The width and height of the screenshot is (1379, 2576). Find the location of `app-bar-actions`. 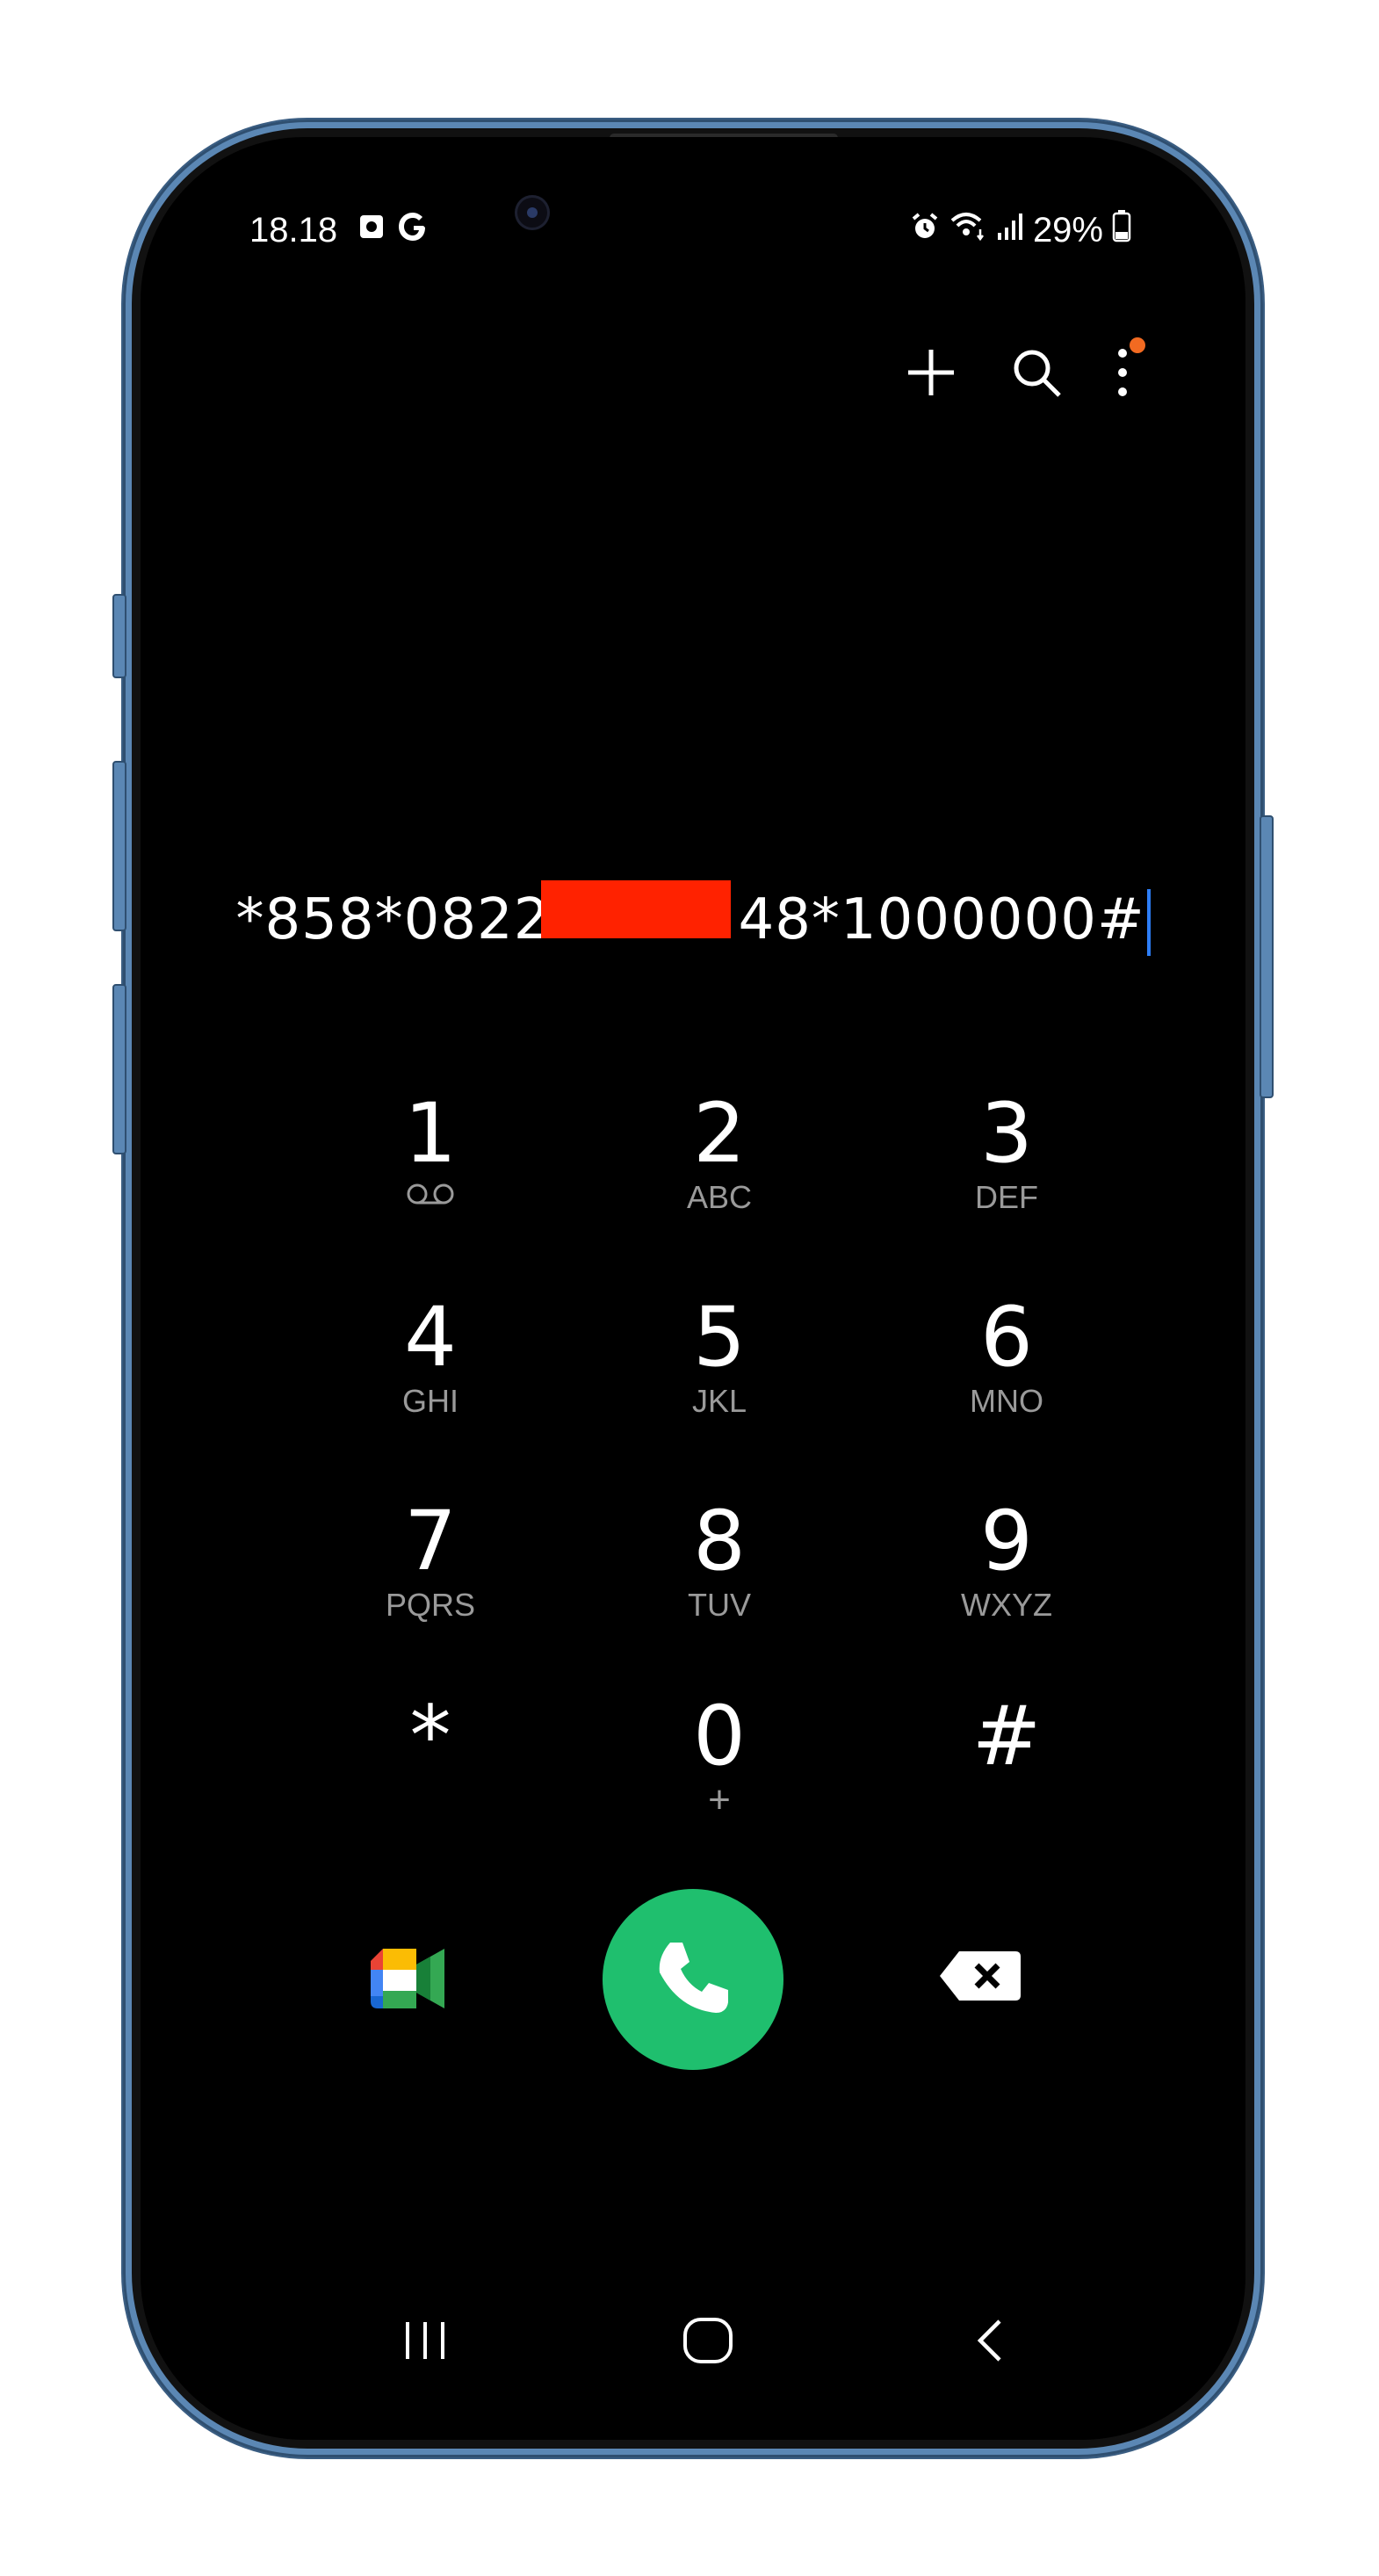

app-bar-actions is located at coordinates (1024, 371).